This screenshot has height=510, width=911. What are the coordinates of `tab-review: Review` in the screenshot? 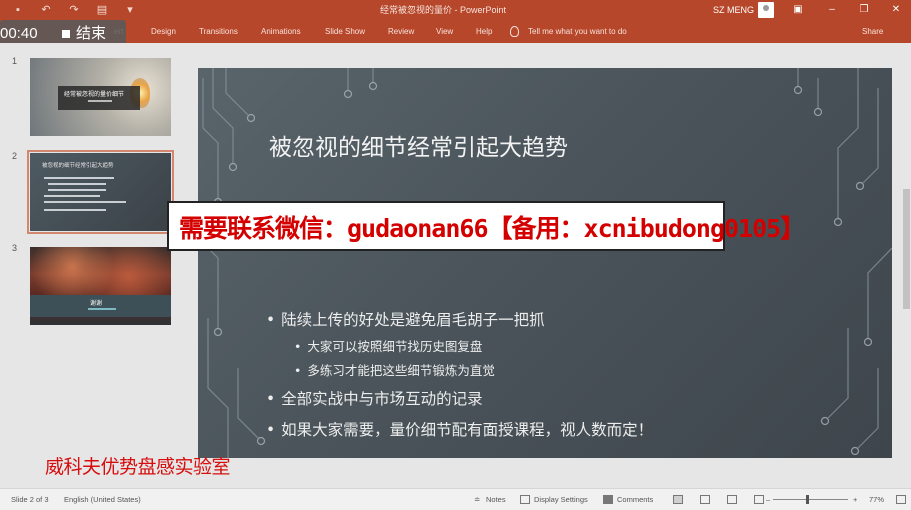 It's located at (401, 31).